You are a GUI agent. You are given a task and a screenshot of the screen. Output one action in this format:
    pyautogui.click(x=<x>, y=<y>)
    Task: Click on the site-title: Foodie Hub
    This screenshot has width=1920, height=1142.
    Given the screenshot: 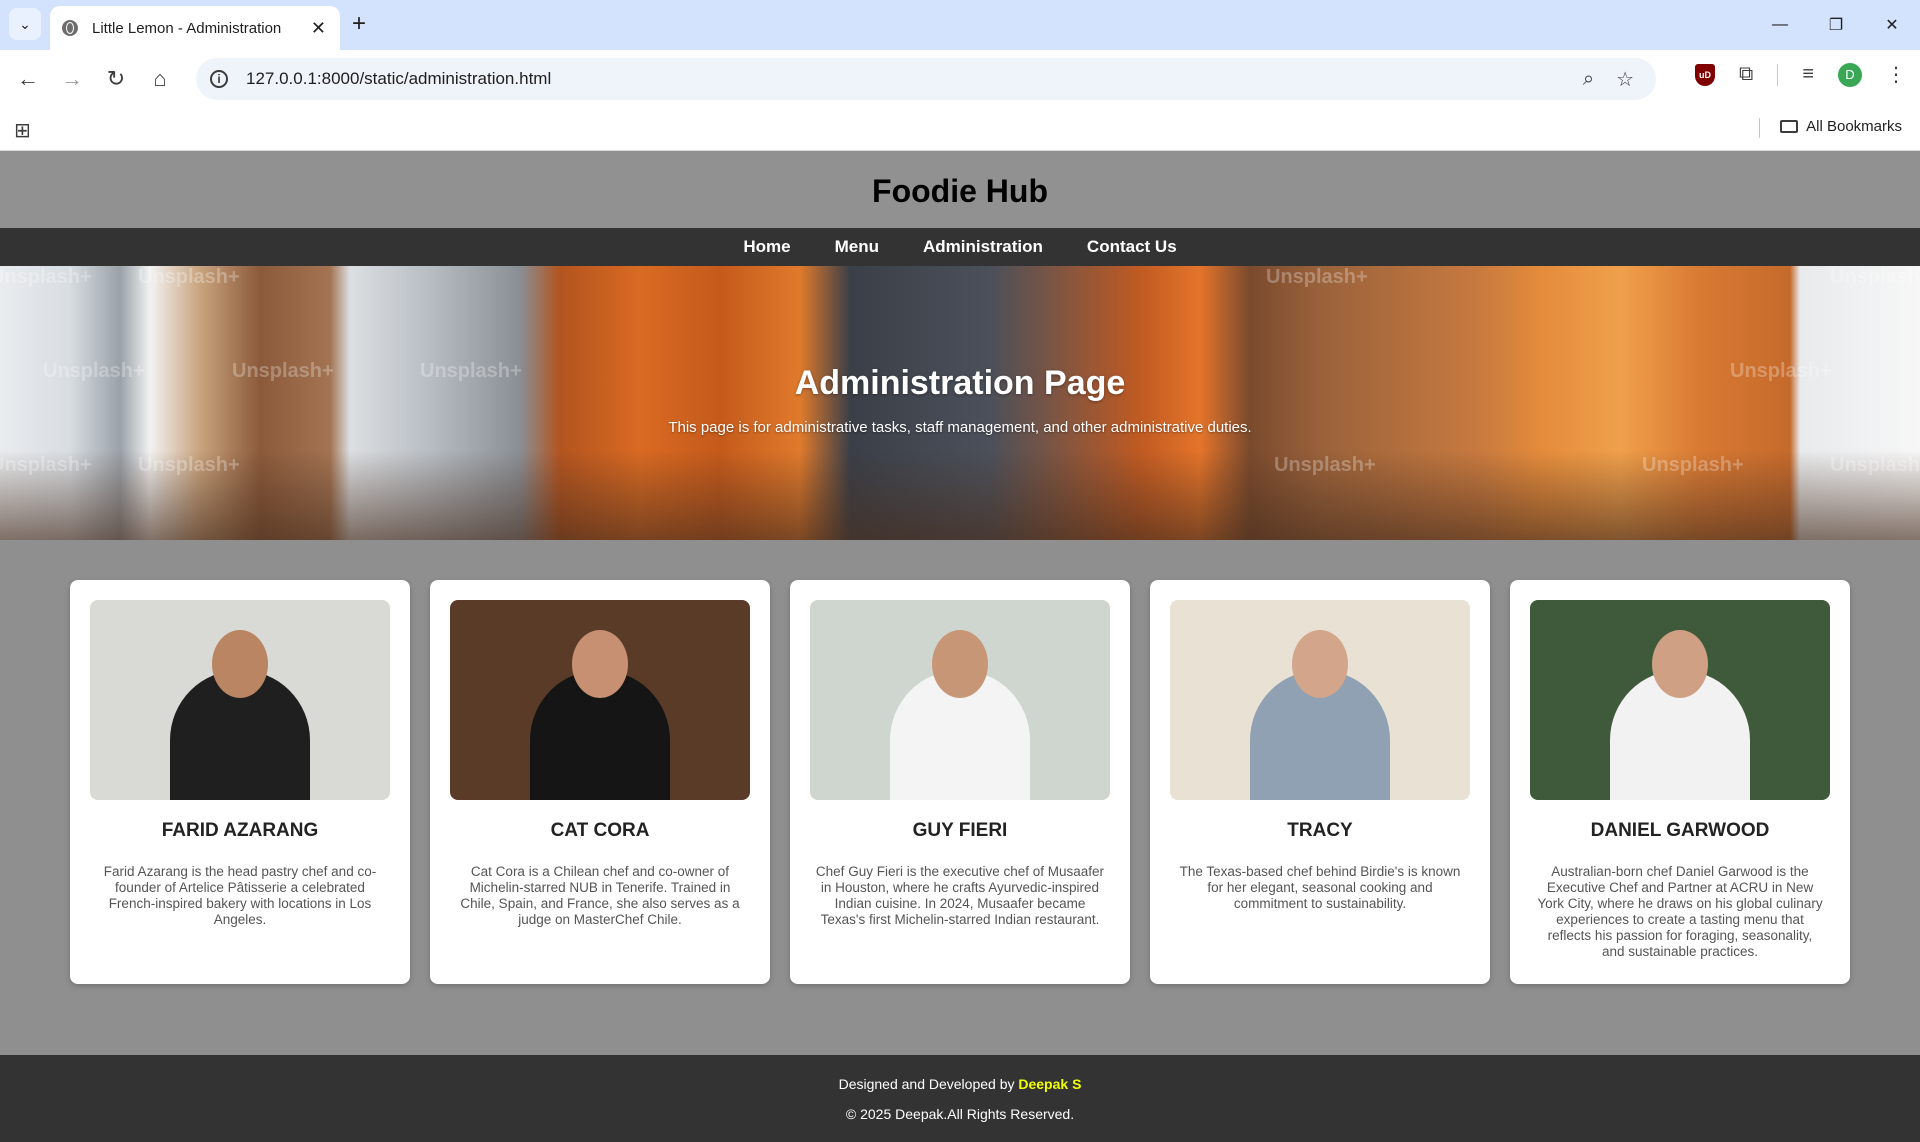 What is the action you would take?
    pyautogui.click(x=960, y=191)
    